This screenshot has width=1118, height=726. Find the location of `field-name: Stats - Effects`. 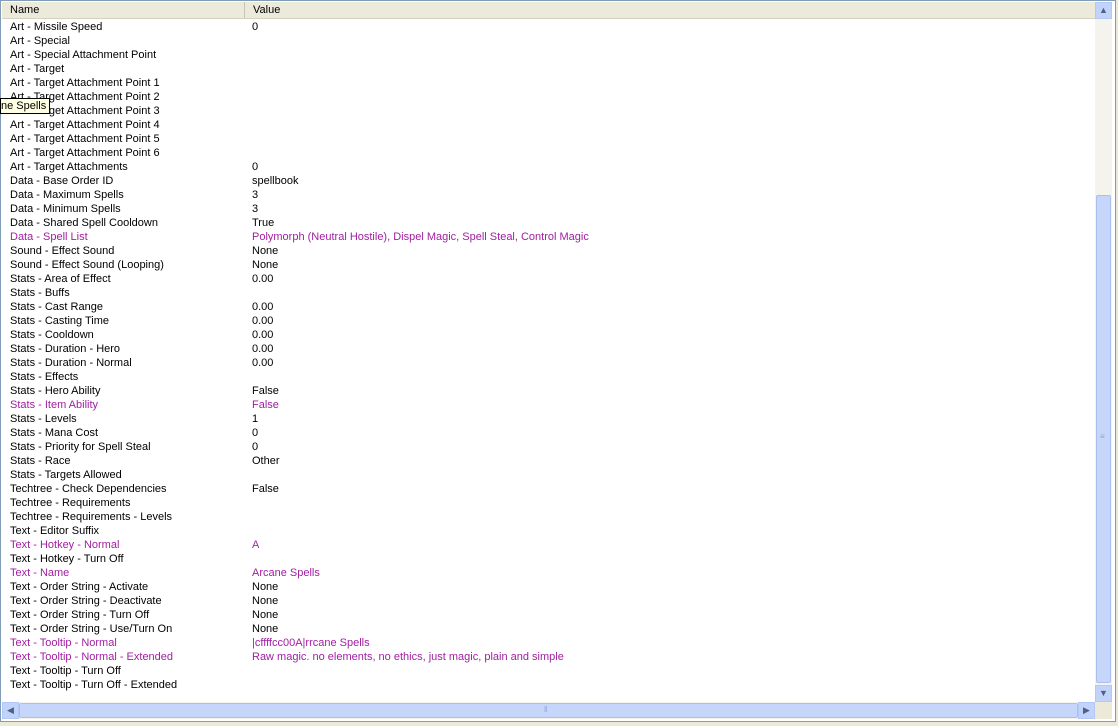

field-name: Stats - Effects is located at coordinates (44, 377).